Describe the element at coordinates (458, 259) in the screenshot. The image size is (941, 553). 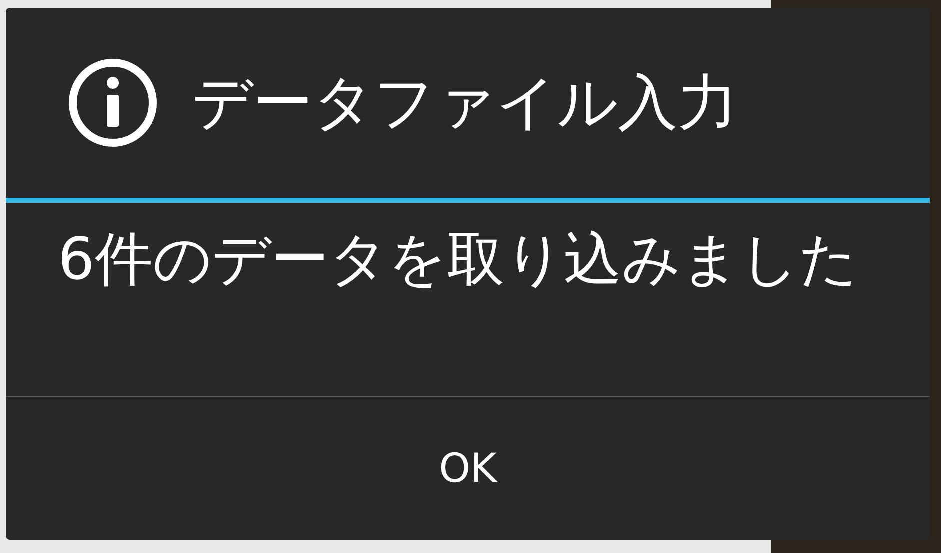
I see `dialog-message: 6件のデータを取り込みました` at that location.